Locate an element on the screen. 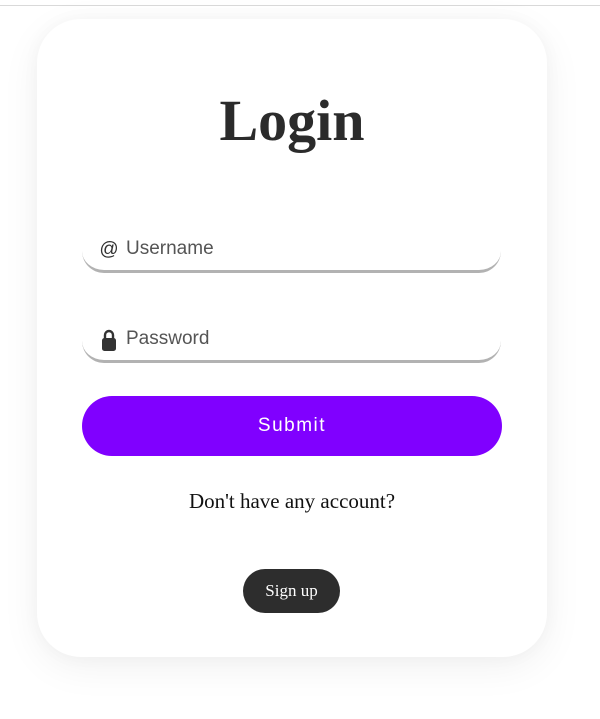 This screenshot has height=719, width=600. username-field: @ is located at coordinates (291, 251).